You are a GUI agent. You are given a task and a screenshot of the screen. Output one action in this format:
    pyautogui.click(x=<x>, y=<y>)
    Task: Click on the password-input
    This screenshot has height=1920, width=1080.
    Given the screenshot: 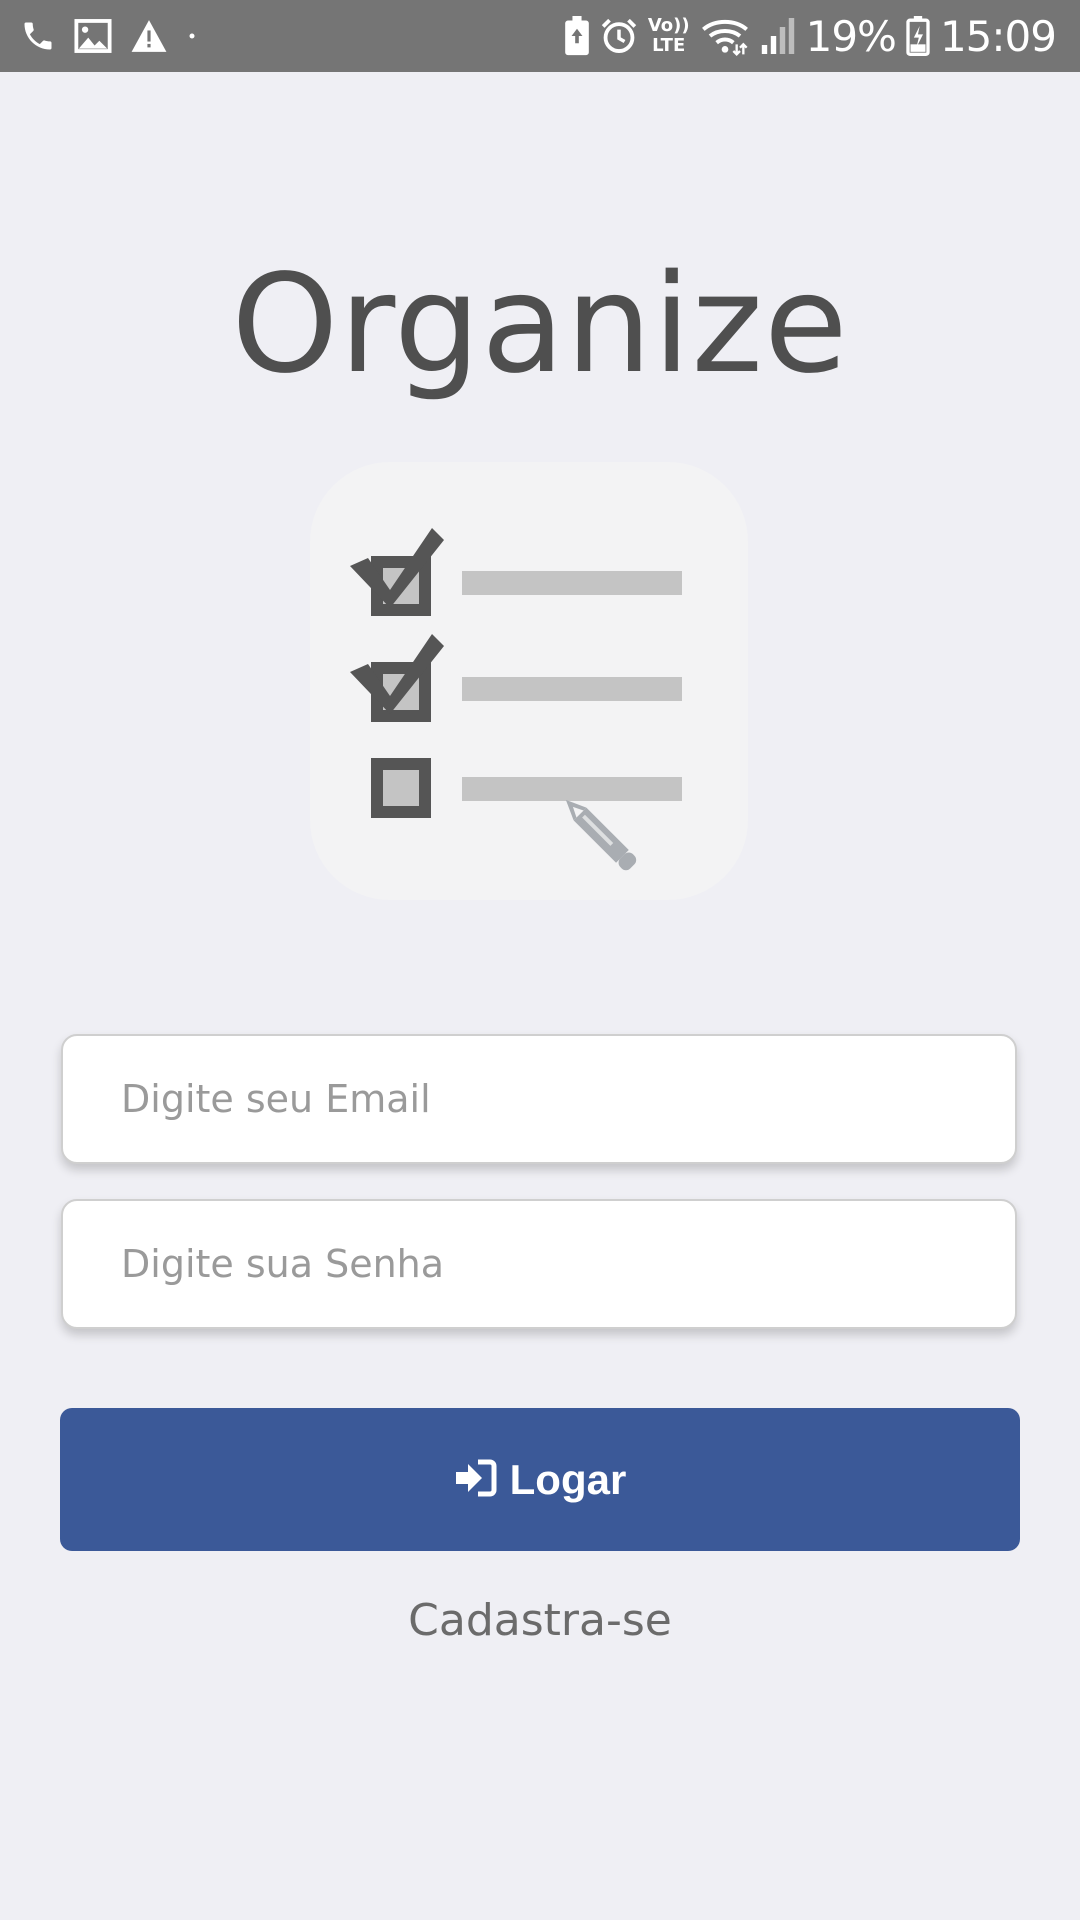 What is the action you would take?
    pyautogui.click(x=539, y=1264)
    